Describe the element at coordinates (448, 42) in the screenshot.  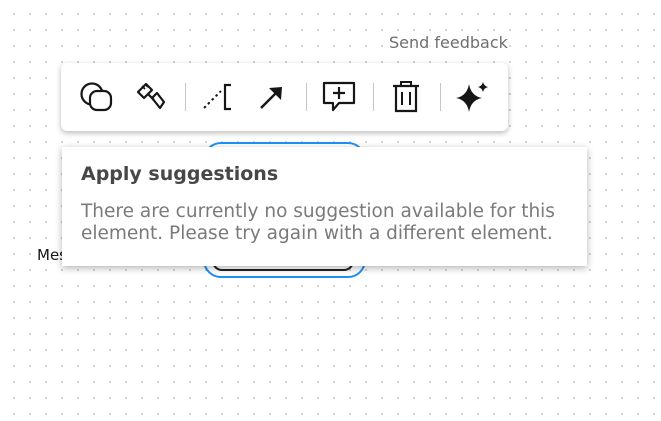
I see `send-feedback-link: Send feedback` at that location.